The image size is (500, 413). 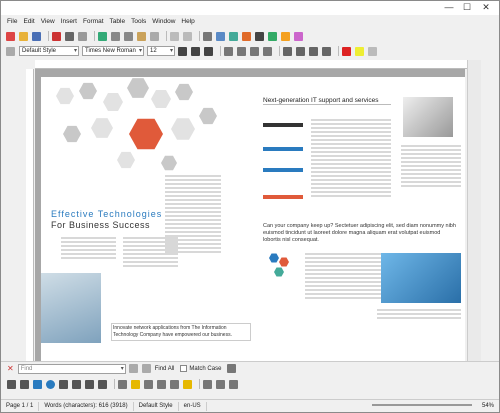 I want to click on find-input: Find, so click(x=71, y=368).